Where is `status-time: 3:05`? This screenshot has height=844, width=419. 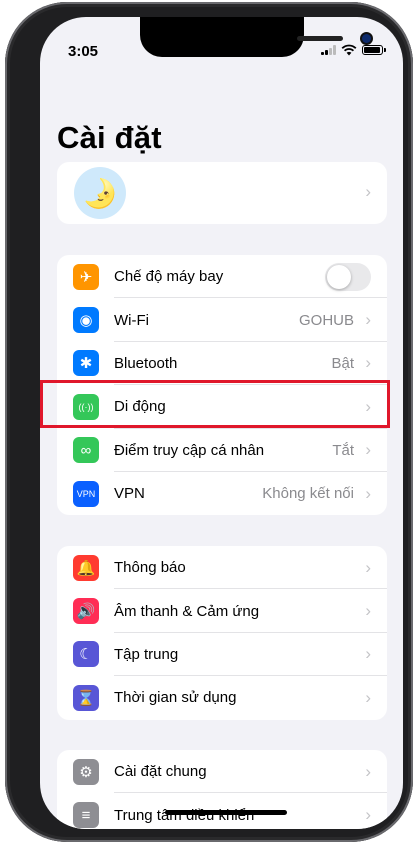 status-time: 3:05 is located at coordinates (83, 51).